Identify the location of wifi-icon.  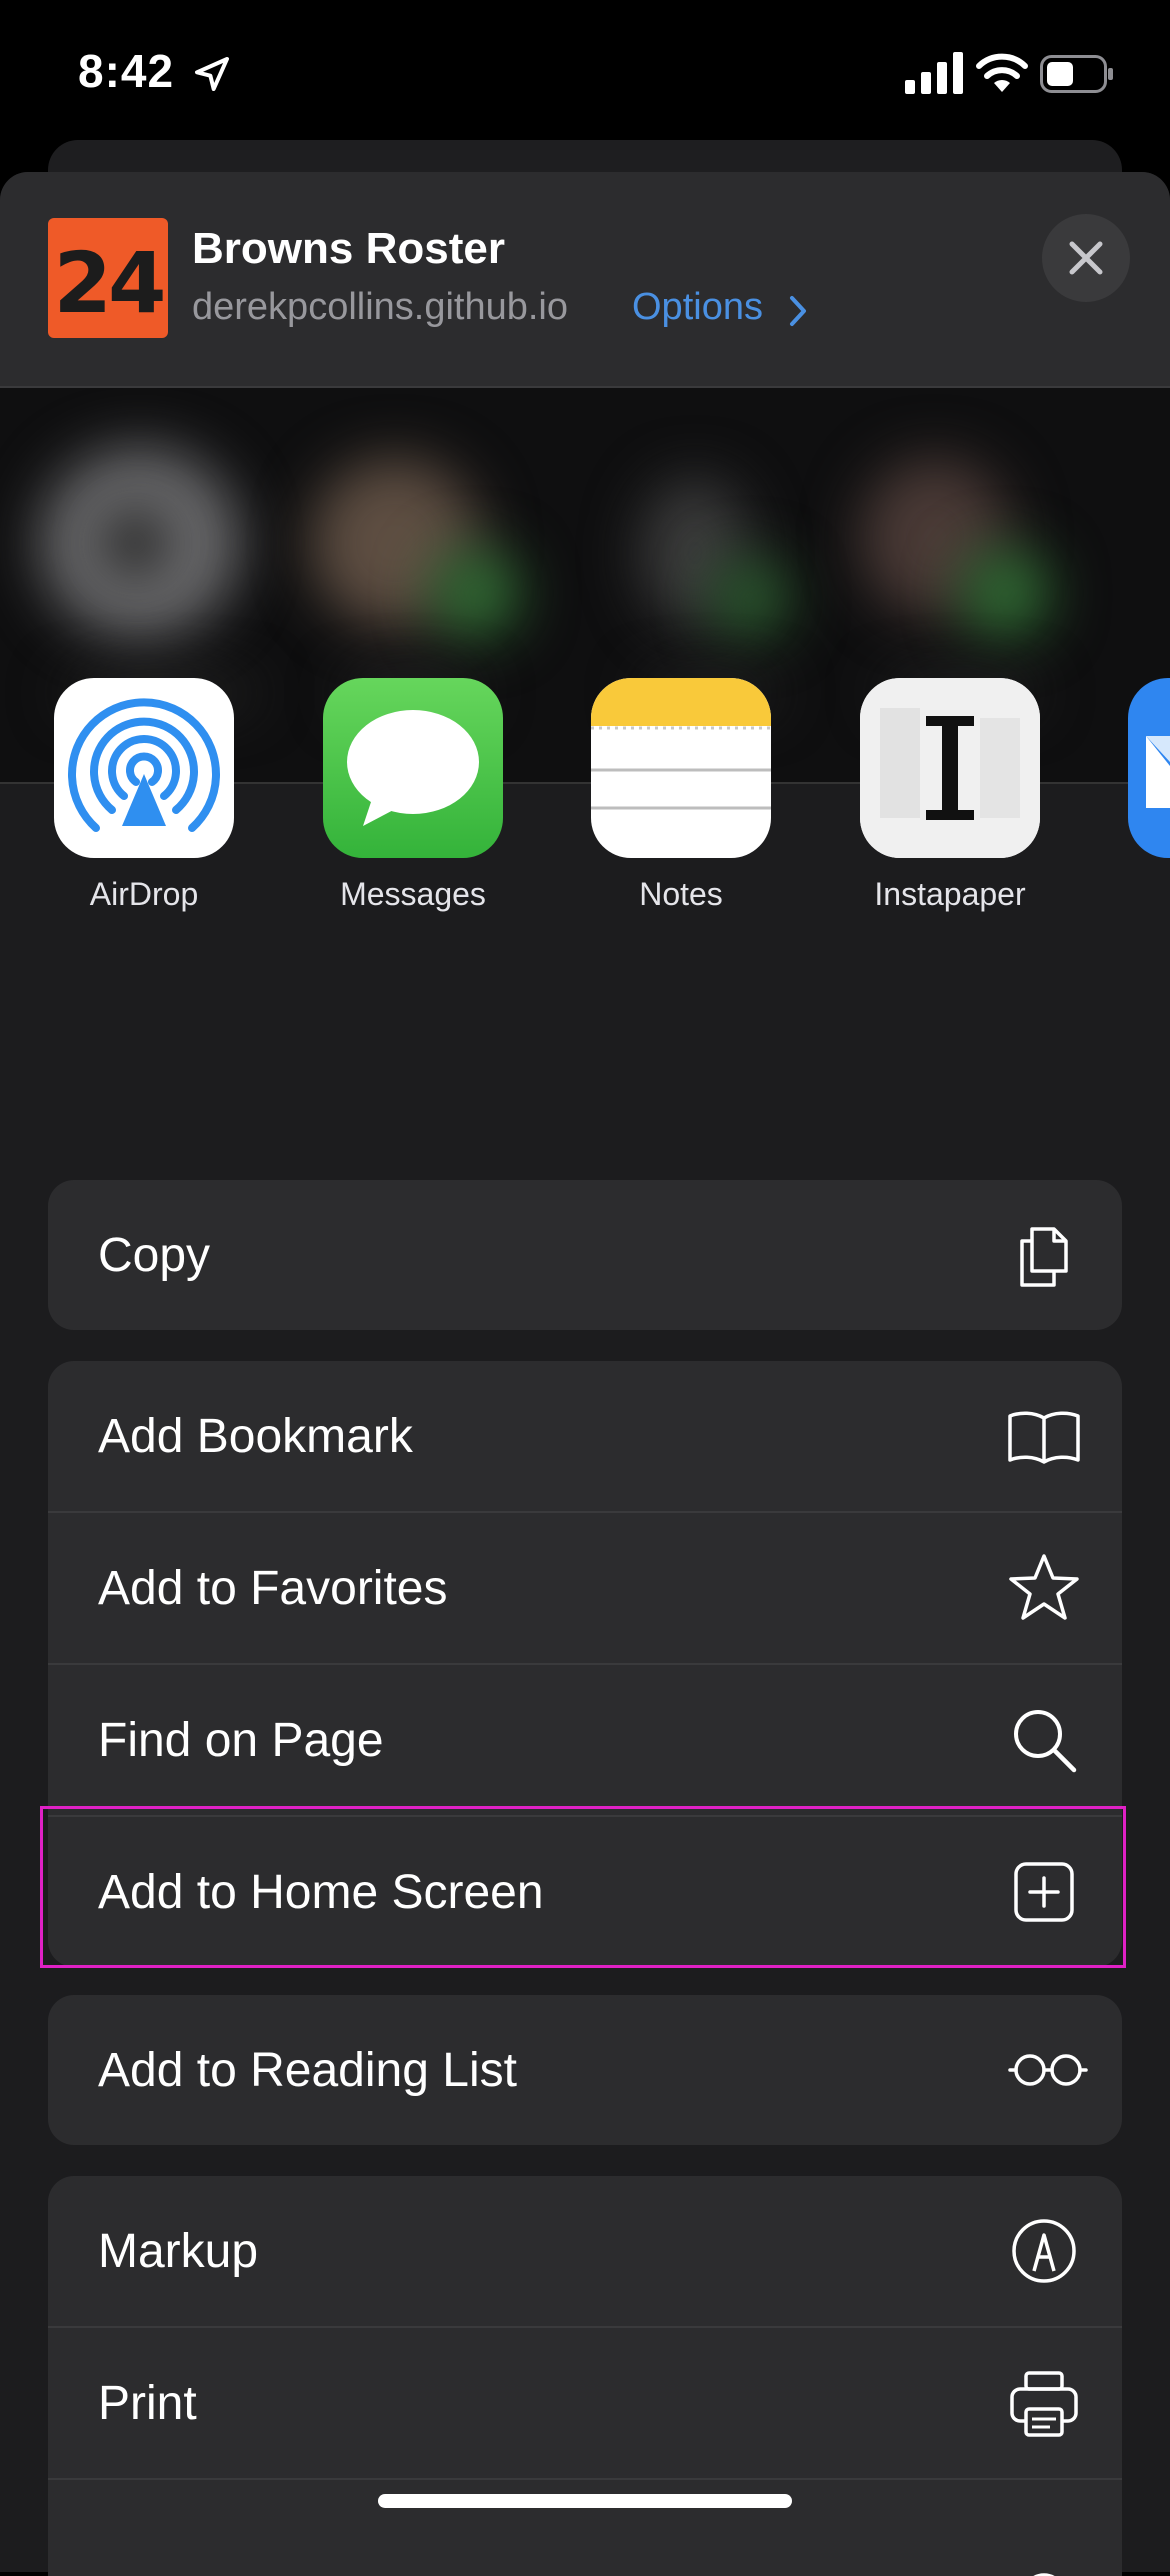
(1002, 72).